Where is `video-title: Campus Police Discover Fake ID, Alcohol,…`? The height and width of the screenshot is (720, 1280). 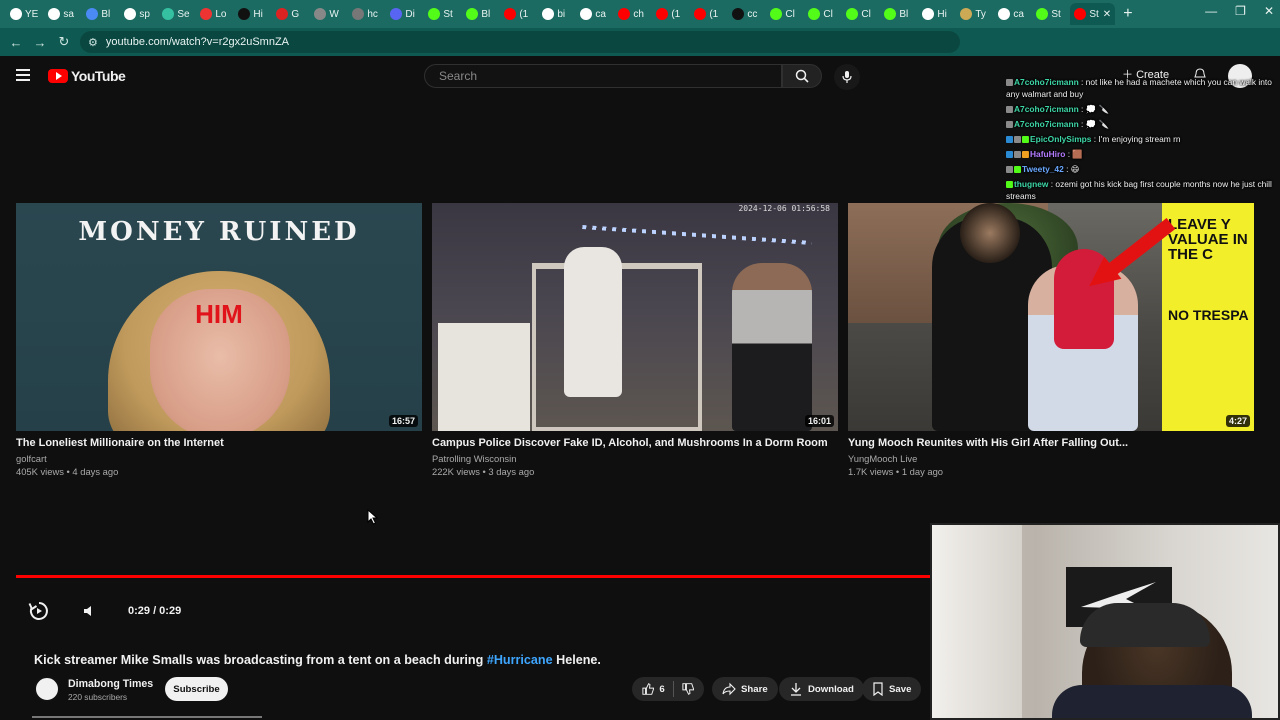 video-title: Campus Police Discover Fake ID, Alcohol,… is located at coordinates (635, 443).